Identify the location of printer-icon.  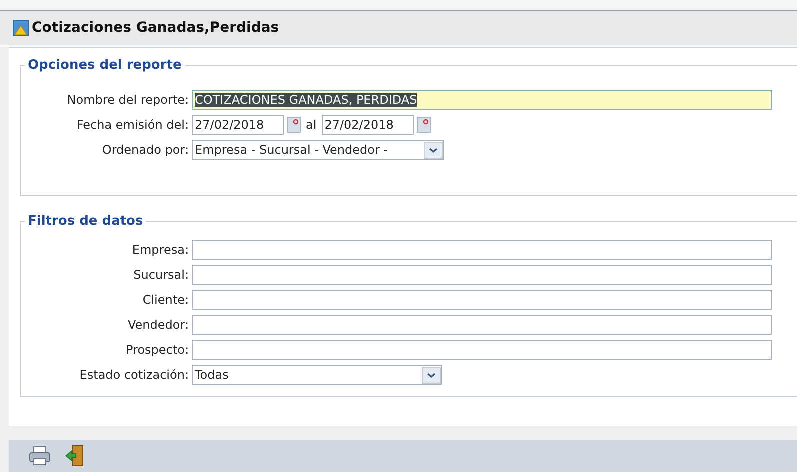
(40, 456).